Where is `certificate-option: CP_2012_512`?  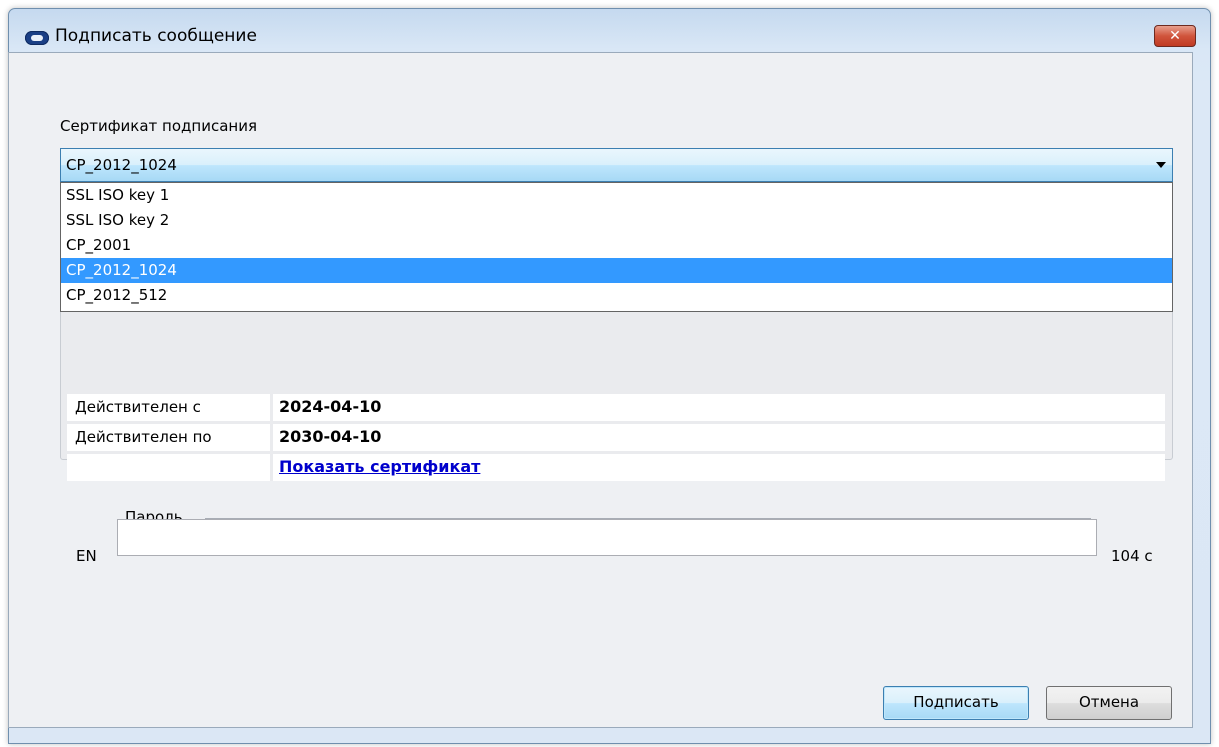
certificate-option: CP_2012_512 is located at coordinates (616, 296).